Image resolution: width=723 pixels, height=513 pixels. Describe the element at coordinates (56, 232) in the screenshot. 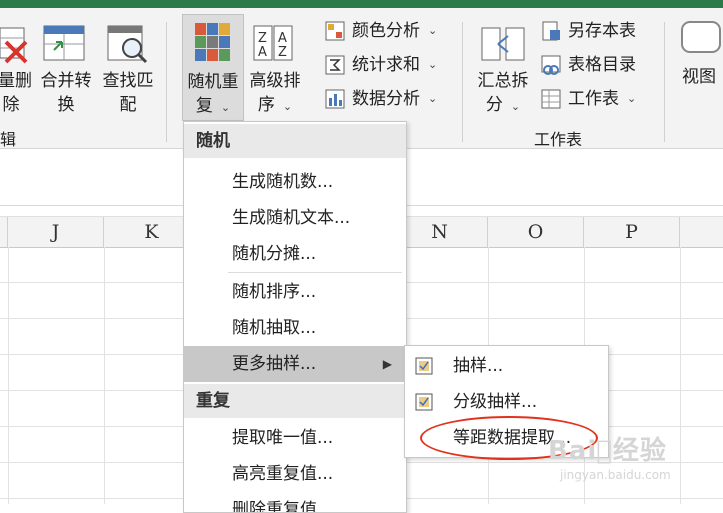

I see `column-header-j: J` at that location.